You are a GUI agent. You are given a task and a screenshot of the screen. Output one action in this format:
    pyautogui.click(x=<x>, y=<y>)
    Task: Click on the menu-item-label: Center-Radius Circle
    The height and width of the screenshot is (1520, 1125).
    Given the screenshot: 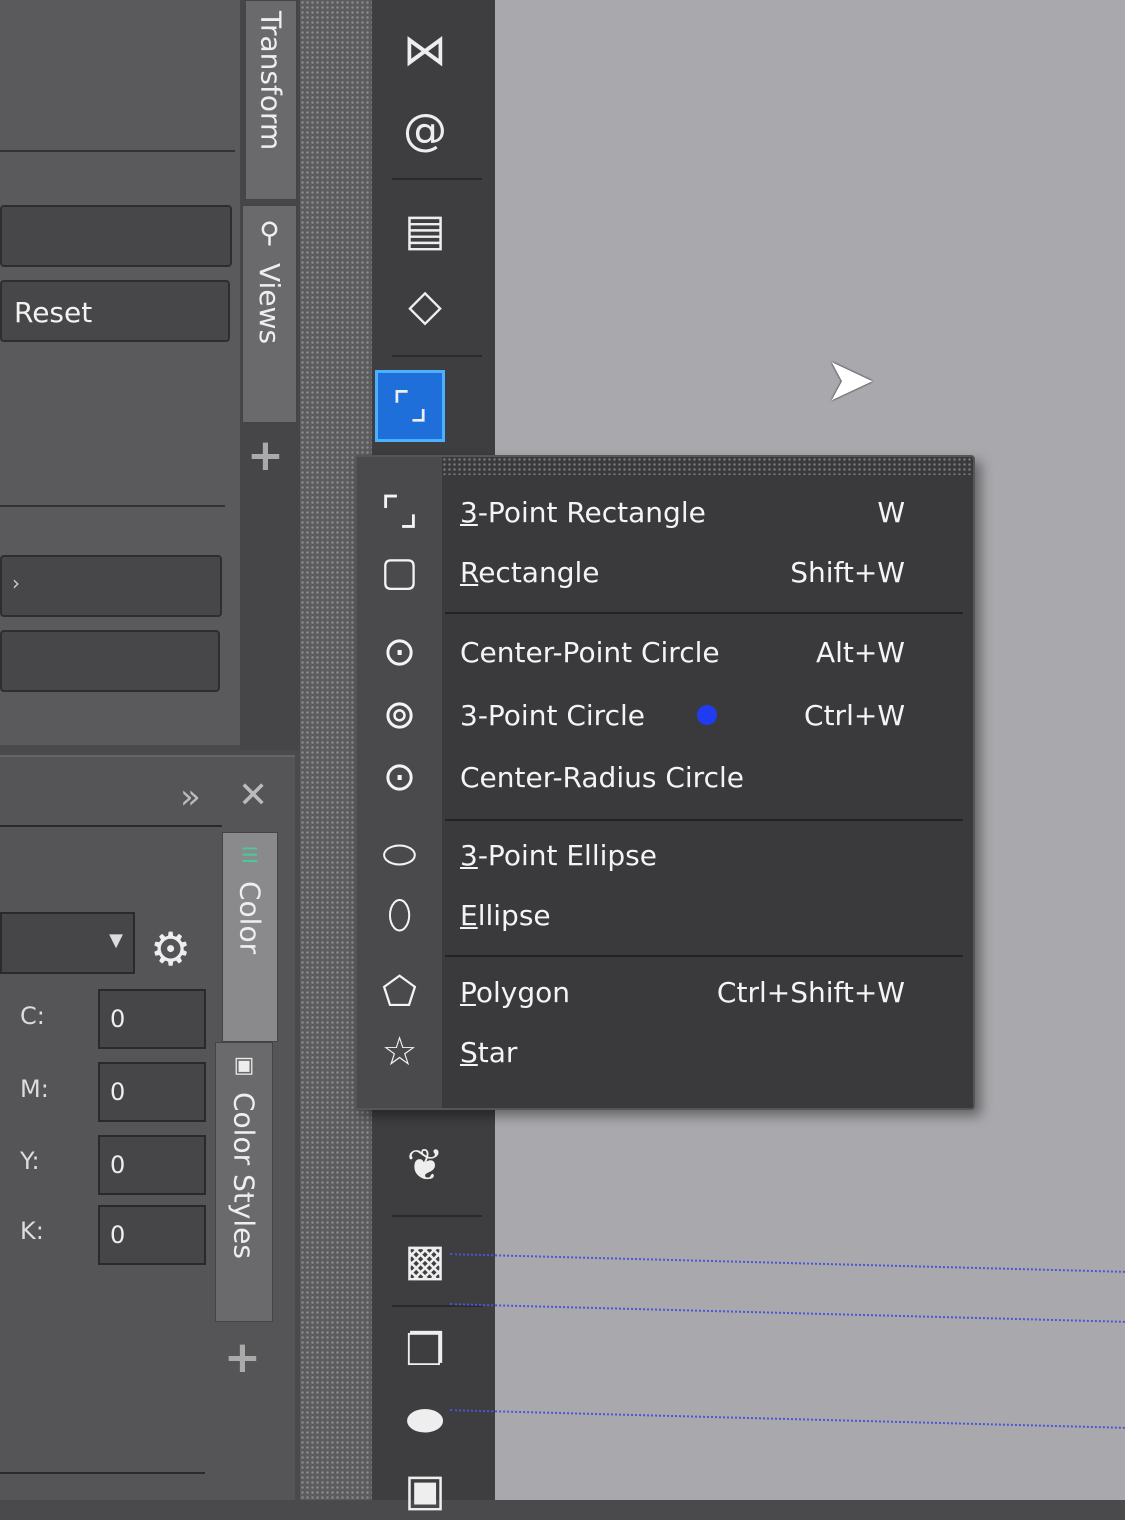 What is the action you would take?
    pyautogui.click(x=673, y=777)
    